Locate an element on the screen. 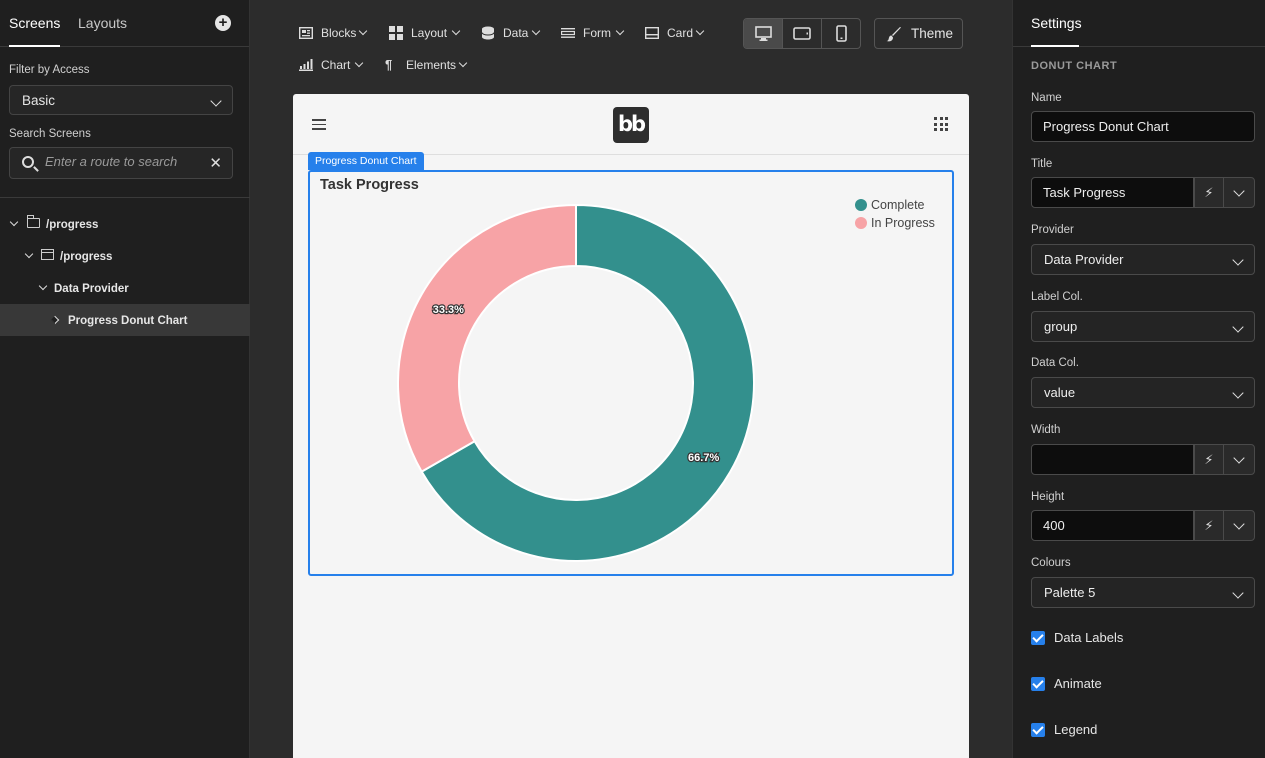 This screenshot has height=758, width=1265. width-dropdown-button is located at coordinates (1239, 459).